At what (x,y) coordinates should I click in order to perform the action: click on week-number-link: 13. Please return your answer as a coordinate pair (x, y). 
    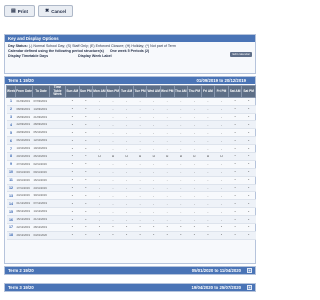
    Looking at the image, I should click on (11, 196).